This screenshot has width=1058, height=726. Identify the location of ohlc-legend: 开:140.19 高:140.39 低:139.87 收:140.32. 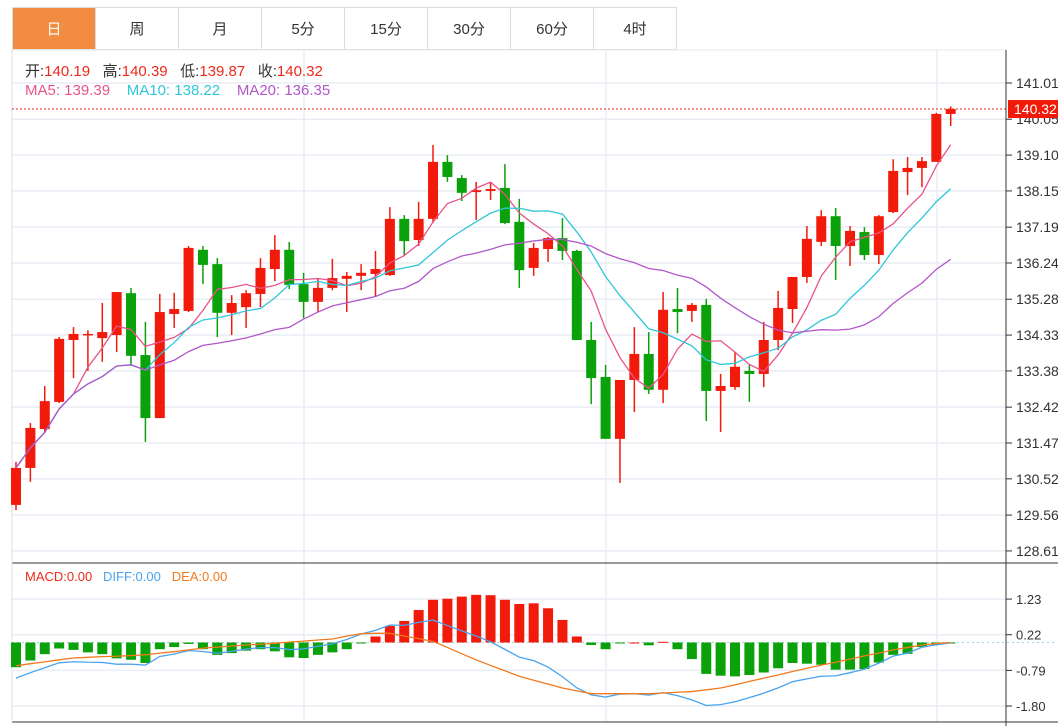
(174, 70).